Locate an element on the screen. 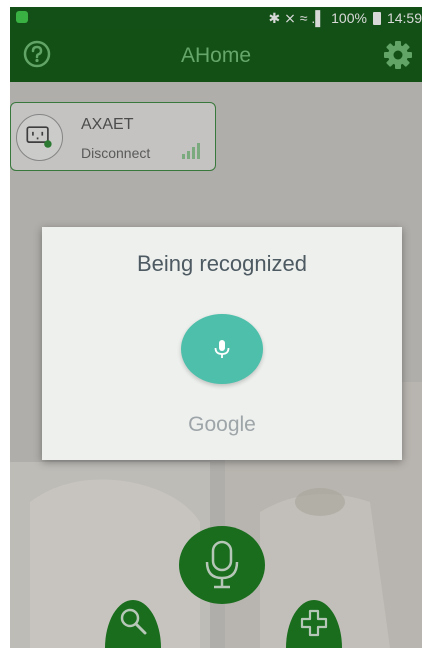 This screenshot has height=648, width=422. listening-mic-button is located at coordinates (222, 349).